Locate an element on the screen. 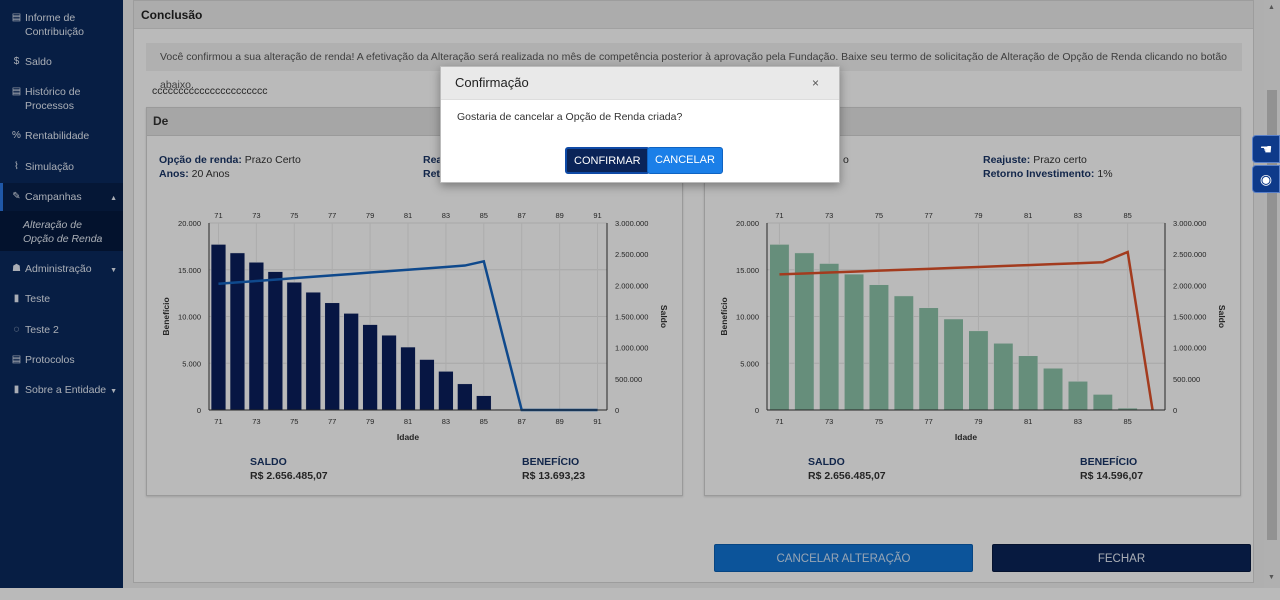 The width and height of the screenshot is (1280, 600). accessibility-tools: ☚ ◉ is located at coordinates (1266, 165).